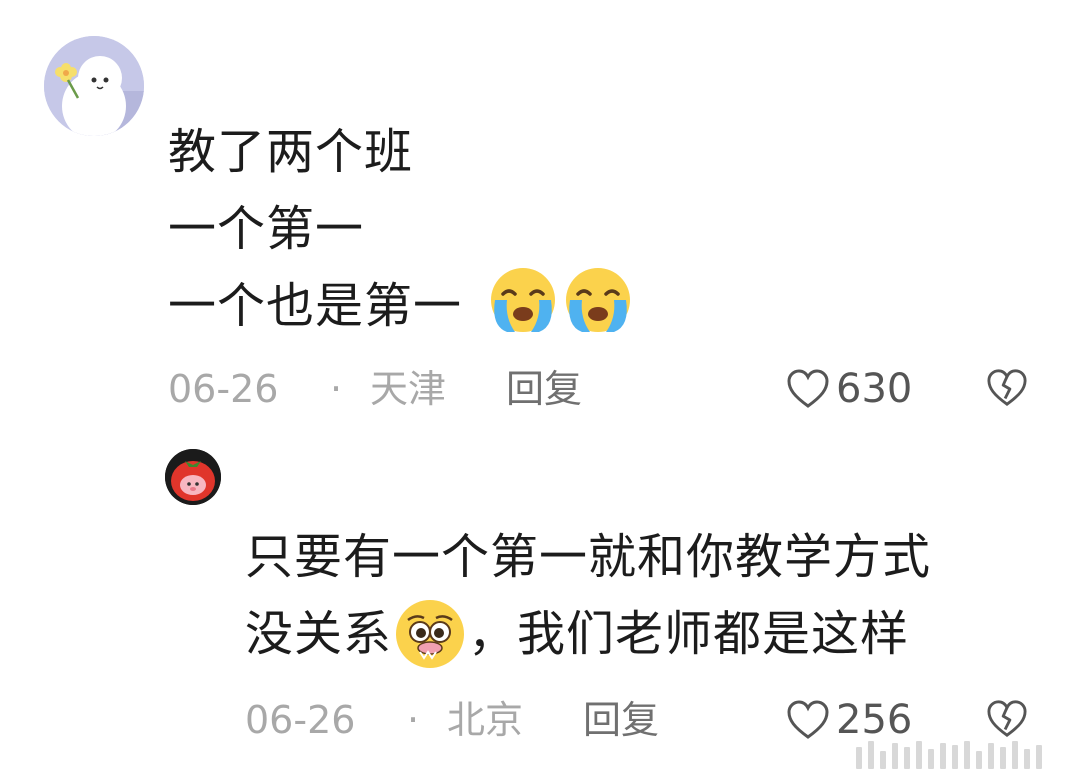  I want to click on like-count: 256, so click(874, 720).